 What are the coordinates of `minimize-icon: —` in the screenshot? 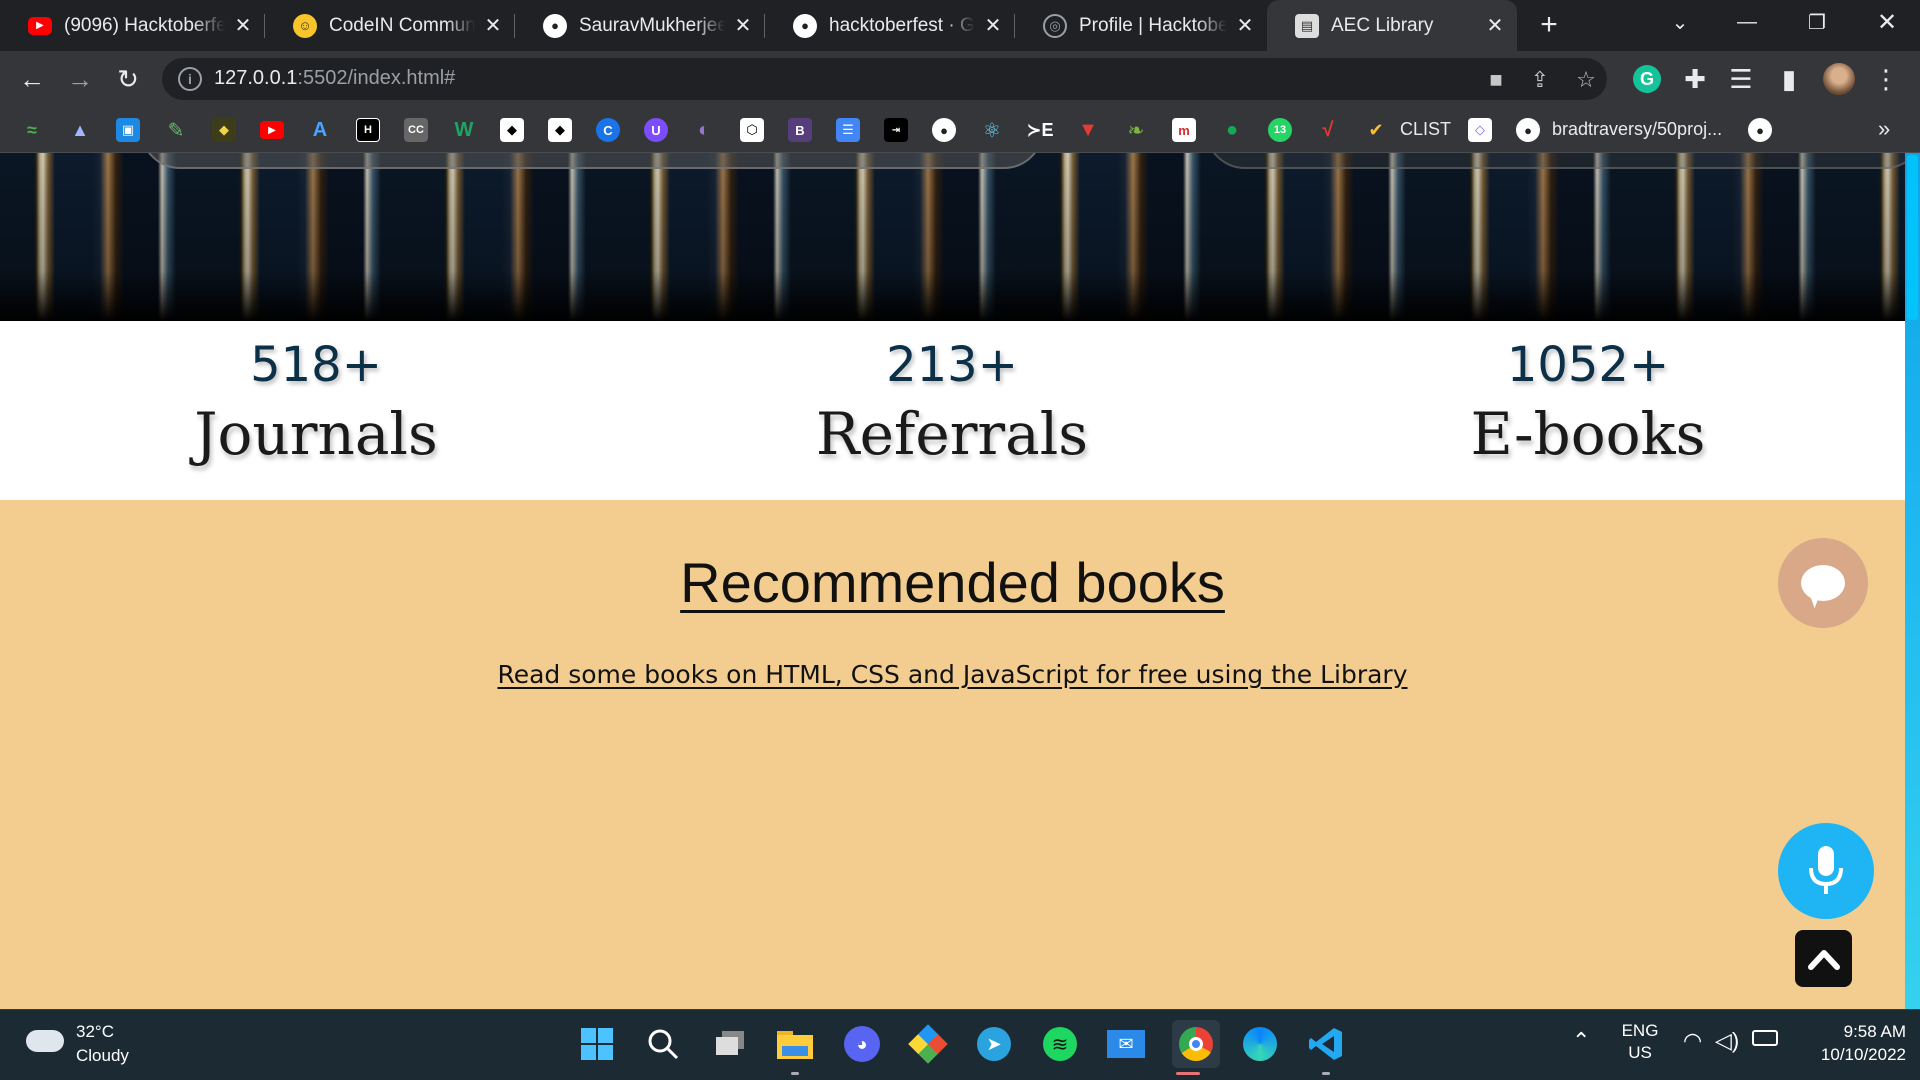 It's located at (1747, 22).